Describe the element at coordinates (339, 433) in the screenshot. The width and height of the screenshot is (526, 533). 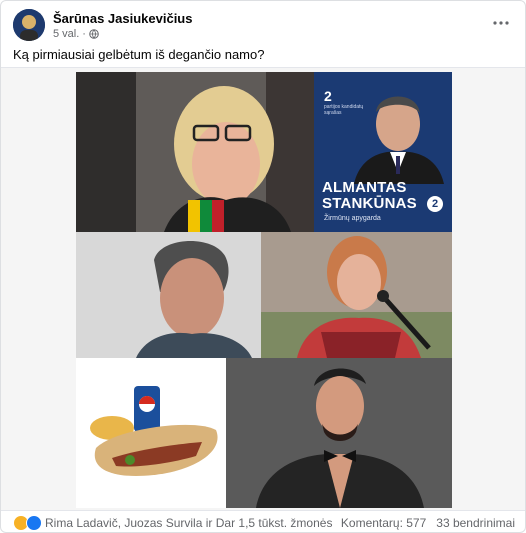
I see `photo-man-bowtie` at that location.